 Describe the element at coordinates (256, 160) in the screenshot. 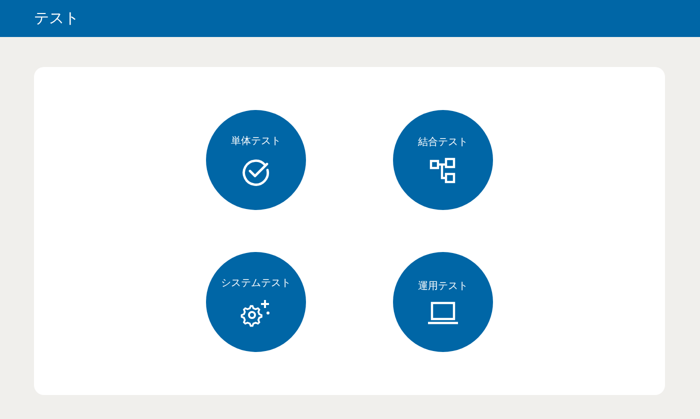

I see `test-button: 単体テスト` at that location.